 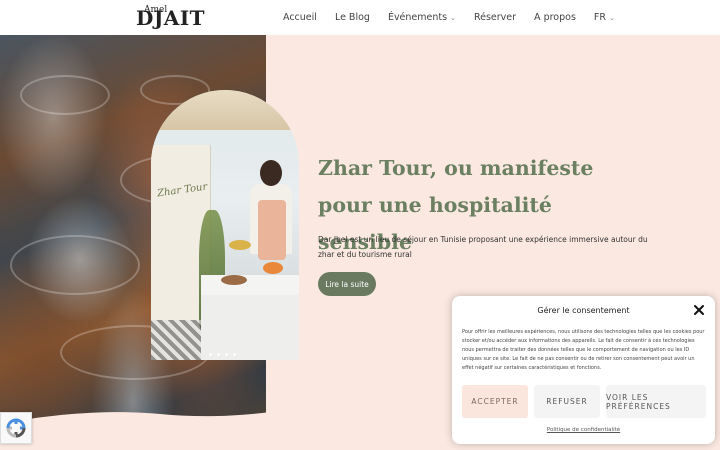 What do you see at coordinates (599, 17) in the screenshot?
I see `language-label: FR` at bounding box center [599, 17].